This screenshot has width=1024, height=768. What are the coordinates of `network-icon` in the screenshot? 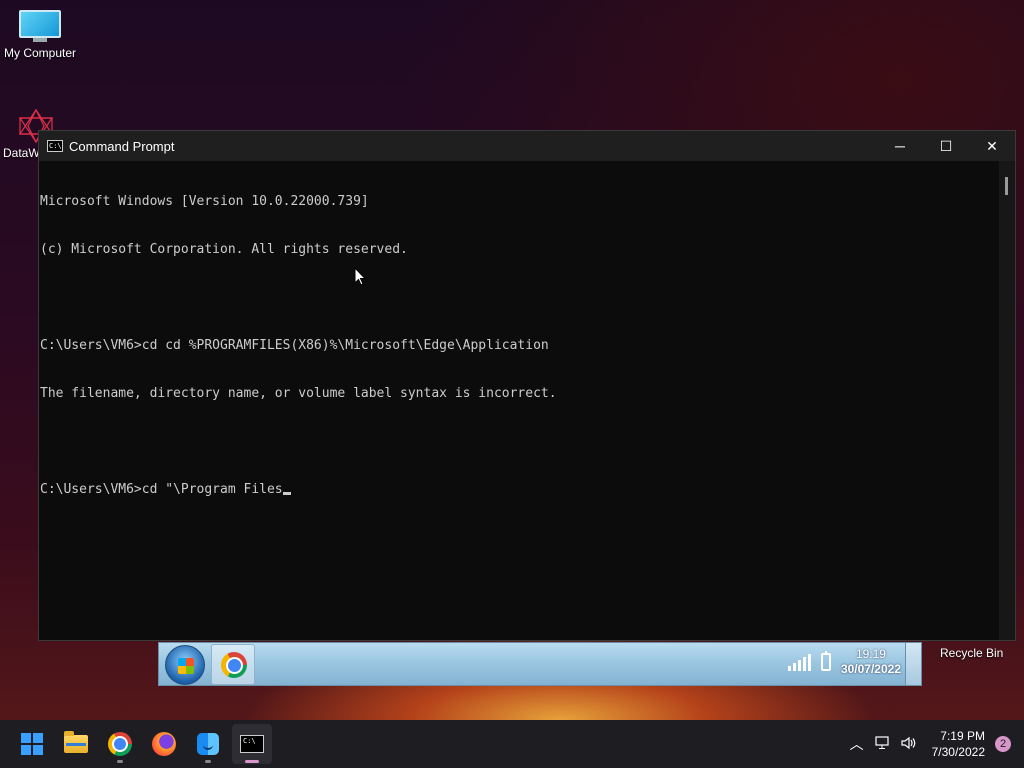 It's located at (883, 744).